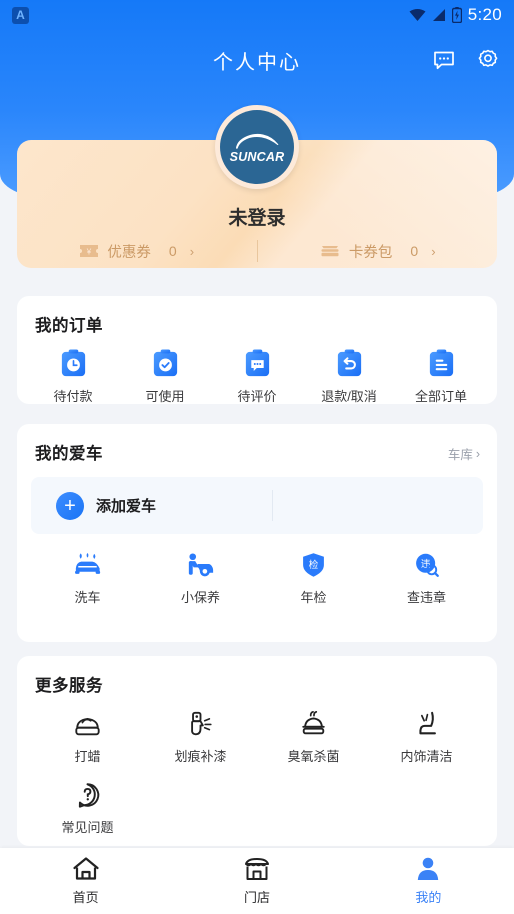 The width and height of the screenshot is (514, 914). I want to click on garage-link: 车库 ›, so click(464, 453).